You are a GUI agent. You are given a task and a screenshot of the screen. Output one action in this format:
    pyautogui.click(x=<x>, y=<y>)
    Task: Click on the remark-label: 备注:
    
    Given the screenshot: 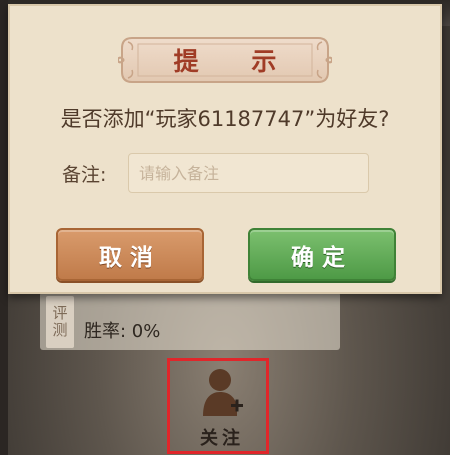 What is the action you would take?
    pyautogui.click(x=84, y=175)
    